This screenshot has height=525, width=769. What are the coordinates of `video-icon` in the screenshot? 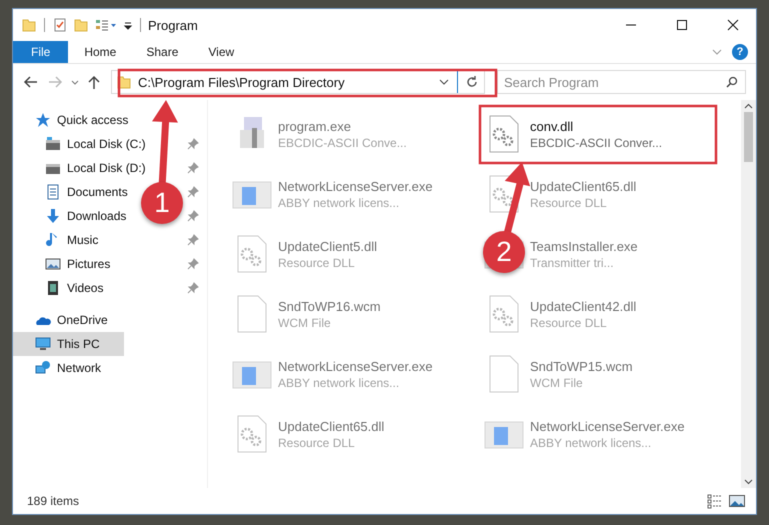 It's located at (53, 288).